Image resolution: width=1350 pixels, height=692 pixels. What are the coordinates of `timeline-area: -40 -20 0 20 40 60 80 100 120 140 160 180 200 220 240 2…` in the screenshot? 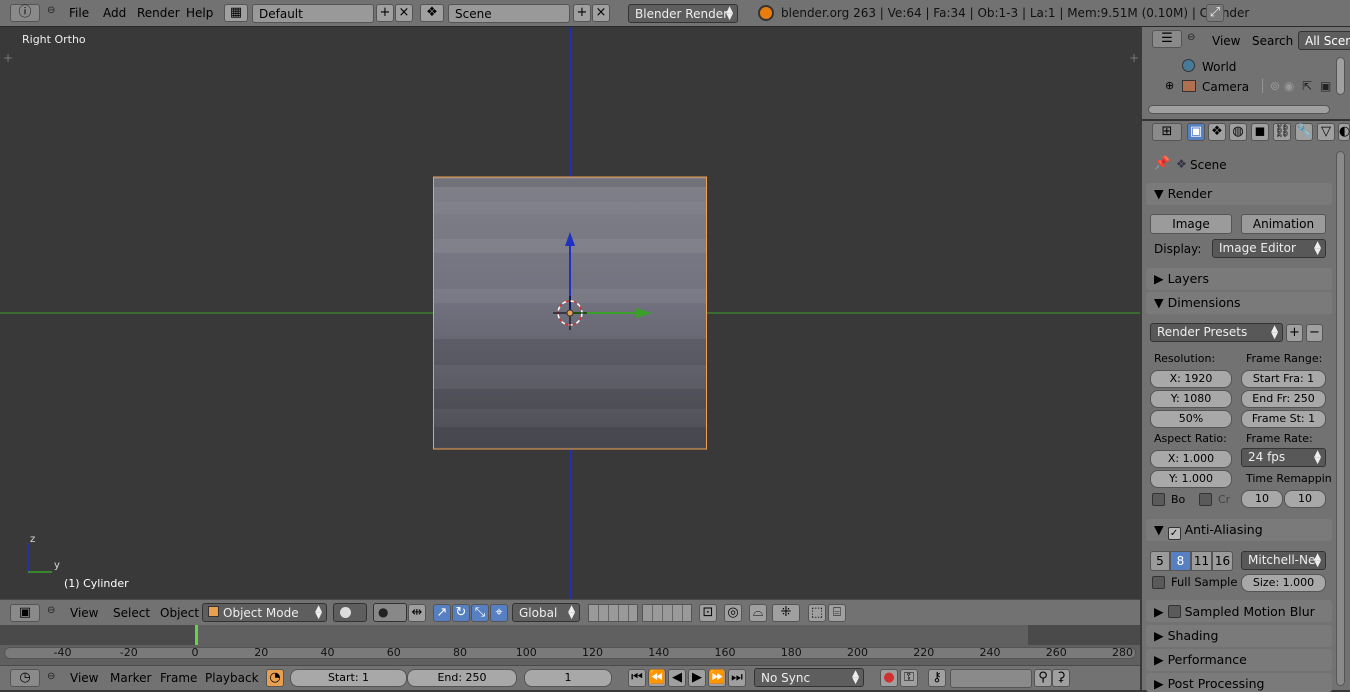 It's located at (570, 645).